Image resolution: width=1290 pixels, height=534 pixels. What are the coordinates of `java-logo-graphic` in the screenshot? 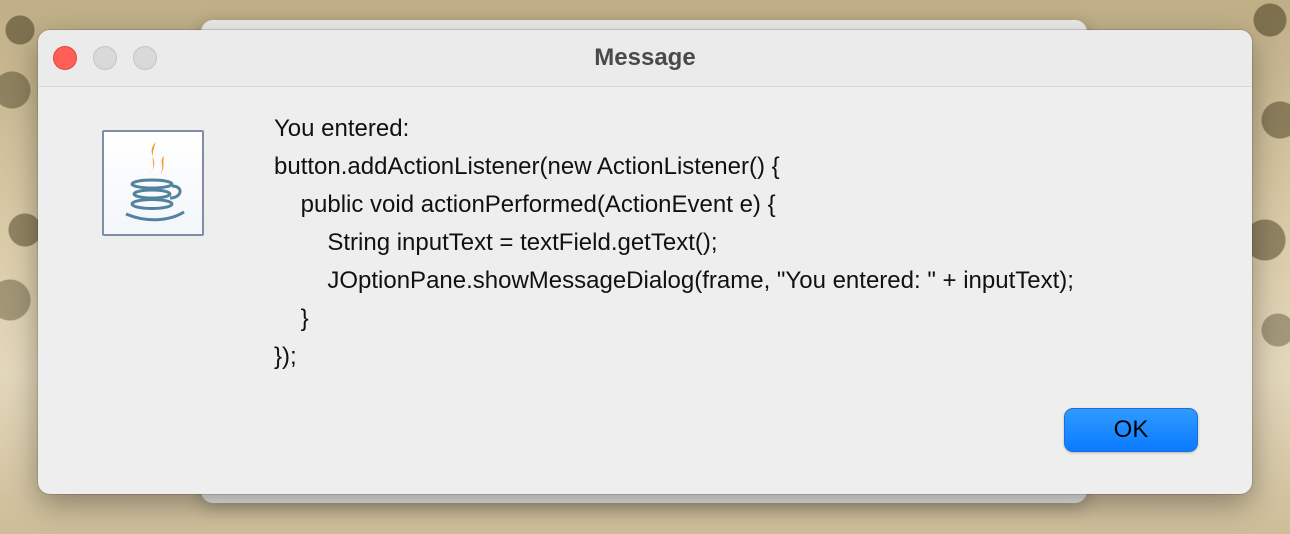 It's located at (155, 182).